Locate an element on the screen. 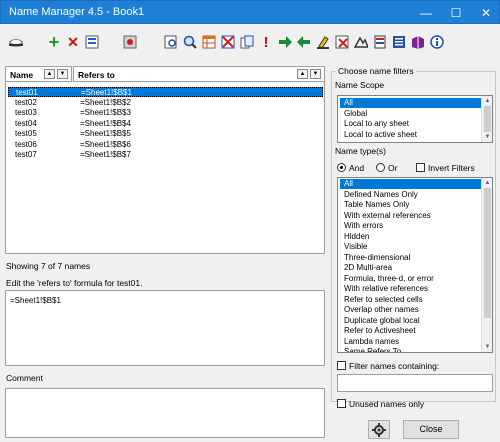  list-item: Overlap other names is located at coordinates (410, 310).